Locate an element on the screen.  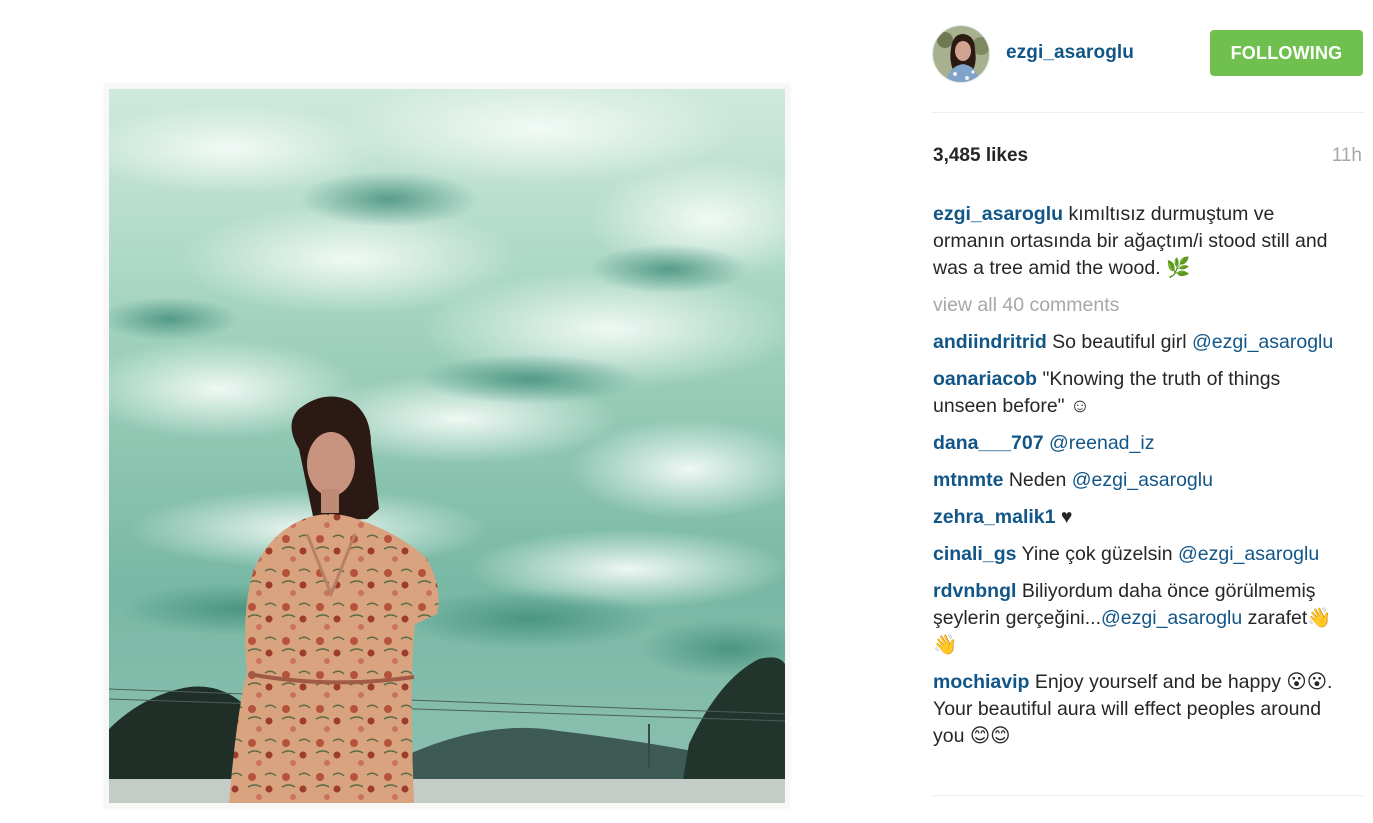
avatar-image is located at coordinates (961, 54).